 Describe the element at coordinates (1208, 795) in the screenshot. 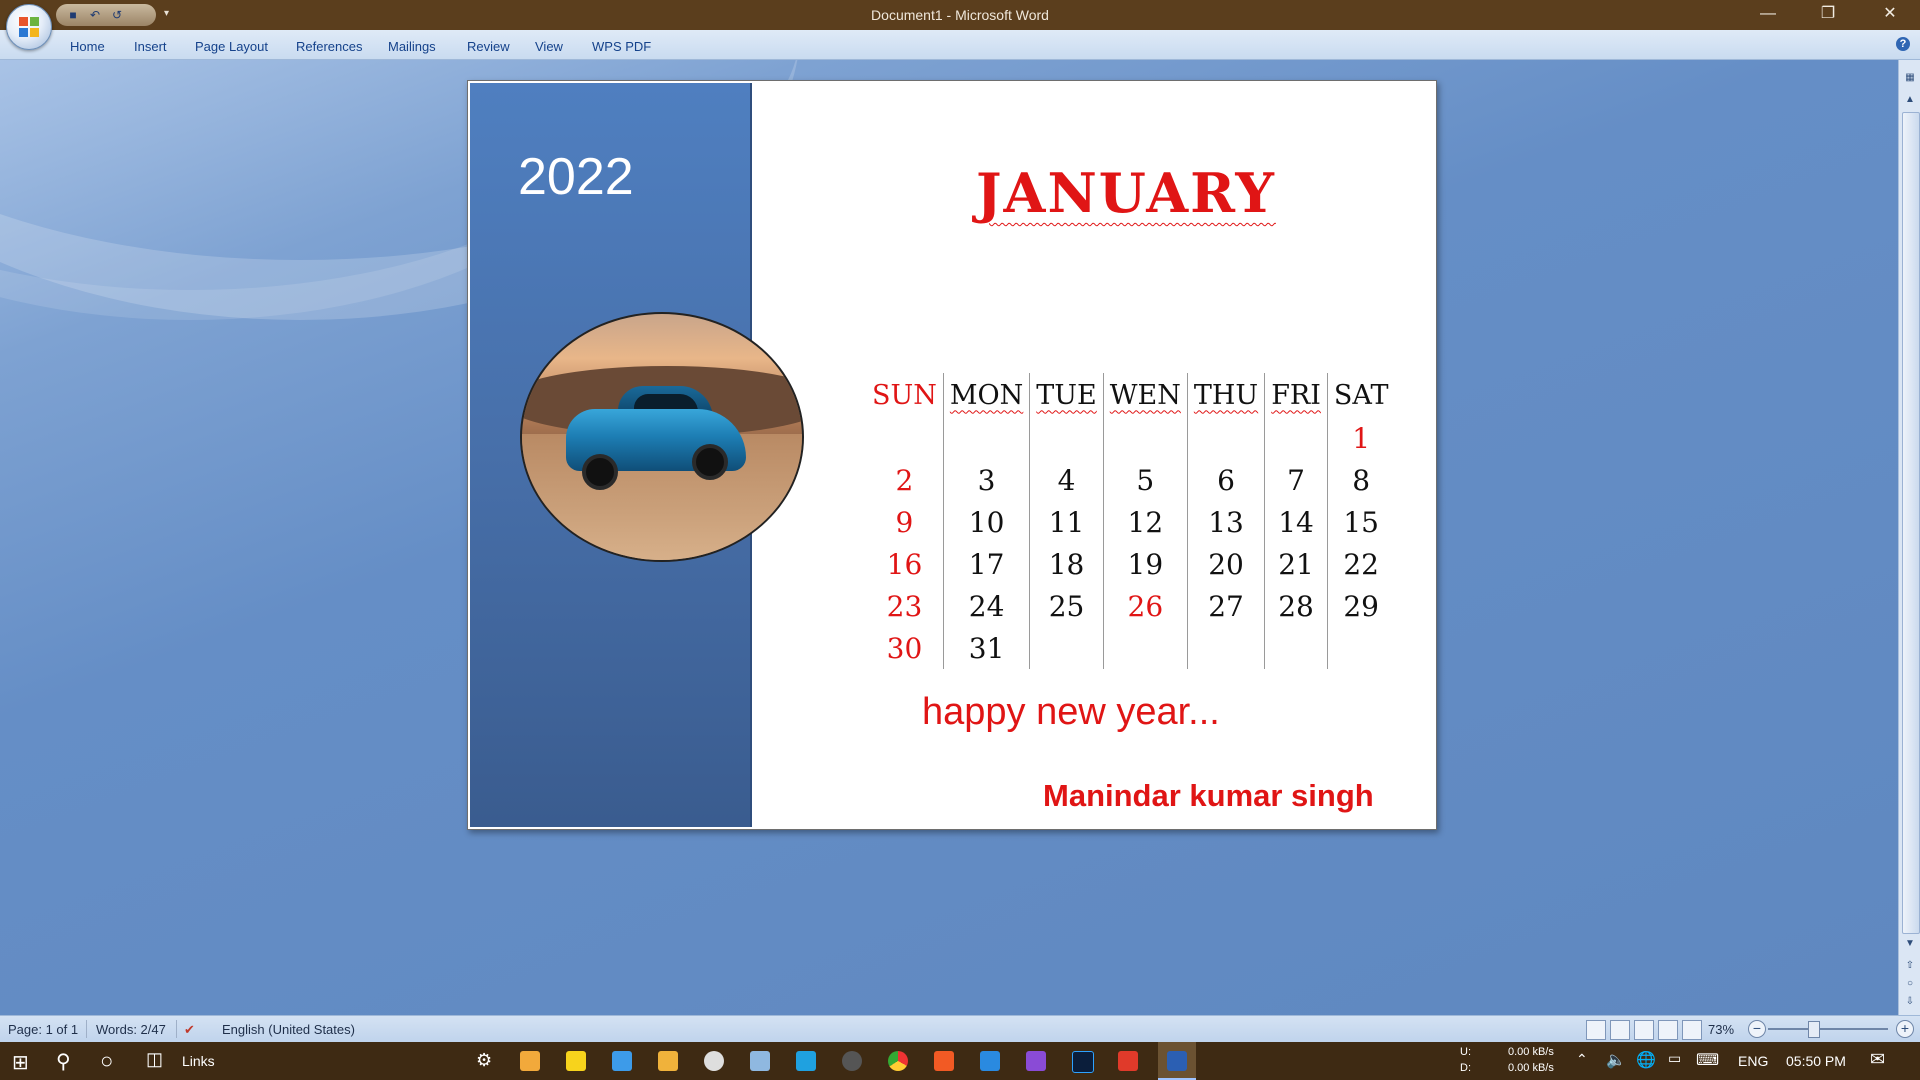

I see `author-name: Manindar kumar singh` at that location.